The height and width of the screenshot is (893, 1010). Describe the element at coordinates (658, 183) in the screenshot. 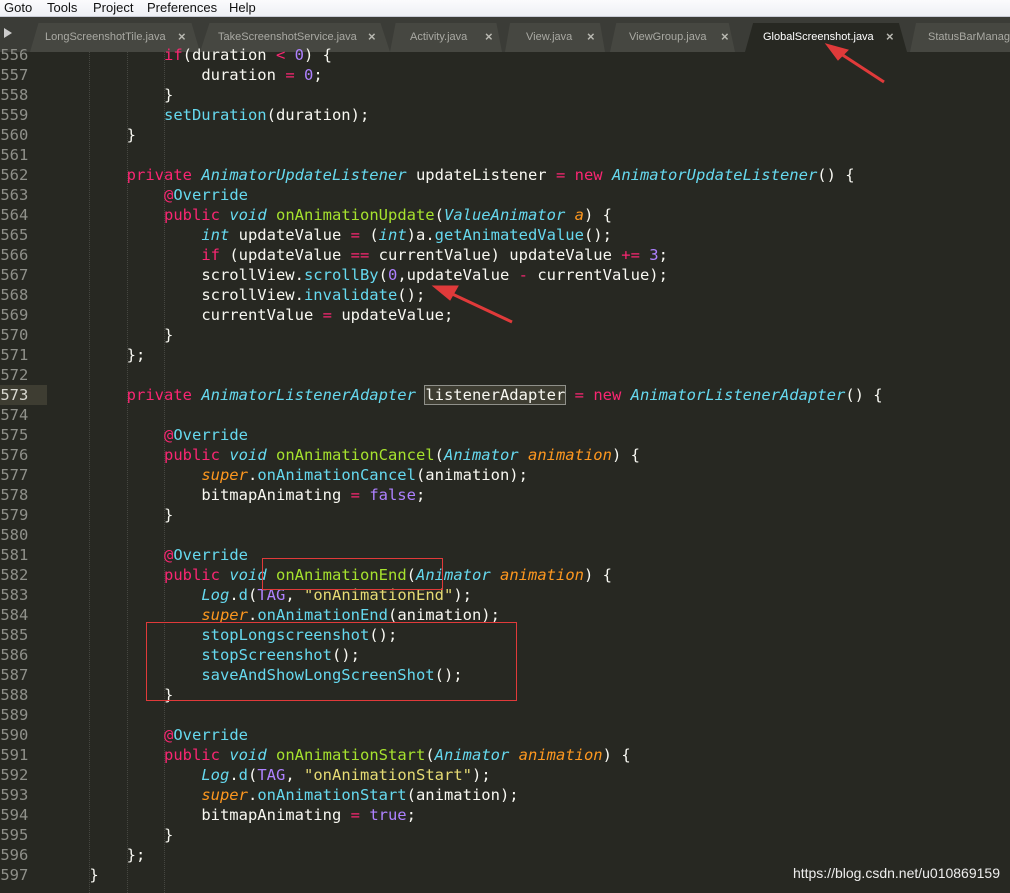

I see `annotation-arrows` at that location.